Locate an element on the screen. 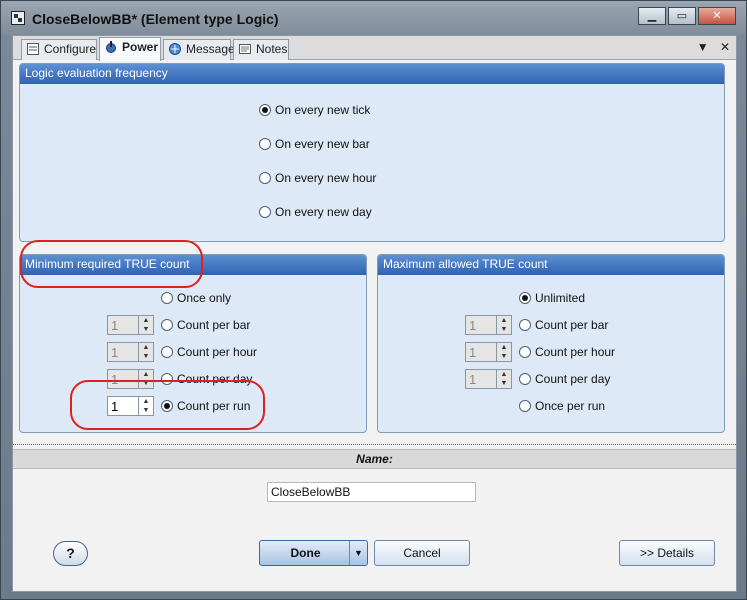 This screenshot has width=747, height=600. title-bar: CloseBelowBB* (Element type Logic) ▁ ▭ ✕ is located at coordinates (373, 18).